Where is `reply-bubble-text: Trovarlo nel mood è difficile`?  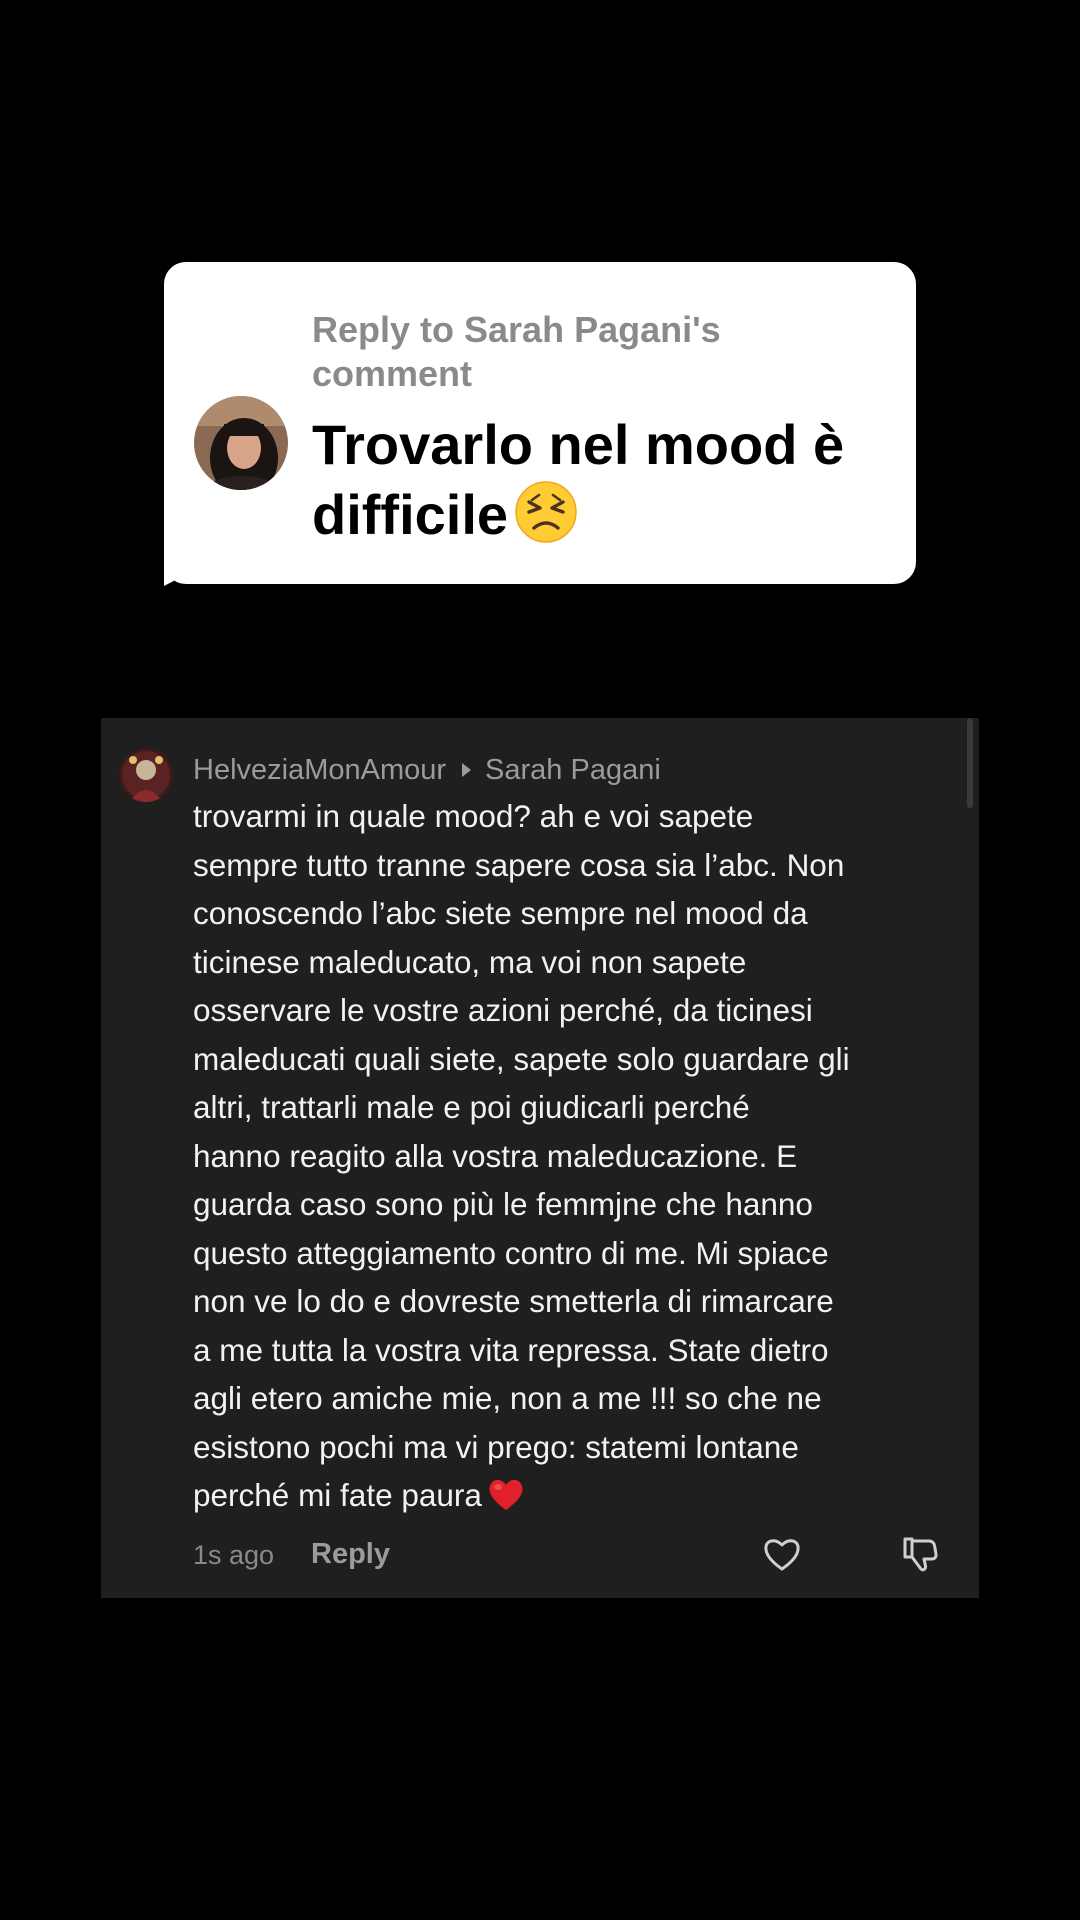
reply-bubble-text: Trovarlo nel mood è difficile is located at coordinates (578, 479).